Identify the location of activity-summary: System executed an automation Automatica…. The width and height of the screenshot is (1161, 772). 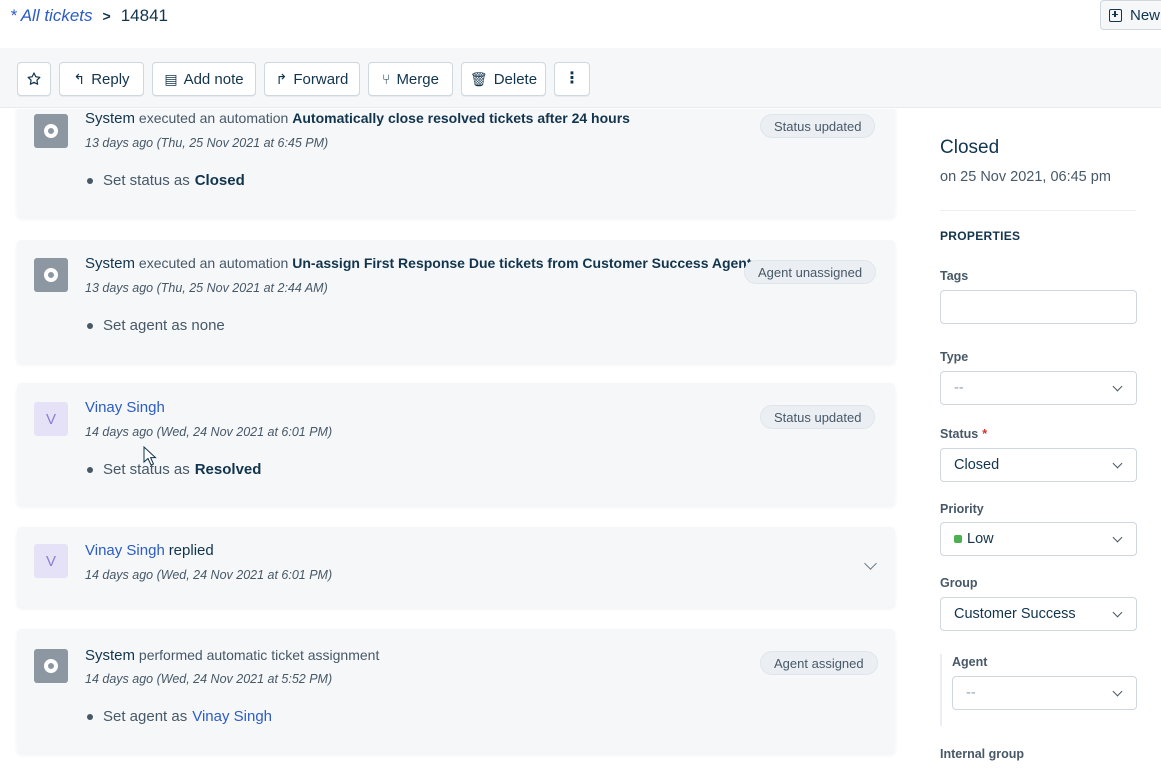
(357, 118).